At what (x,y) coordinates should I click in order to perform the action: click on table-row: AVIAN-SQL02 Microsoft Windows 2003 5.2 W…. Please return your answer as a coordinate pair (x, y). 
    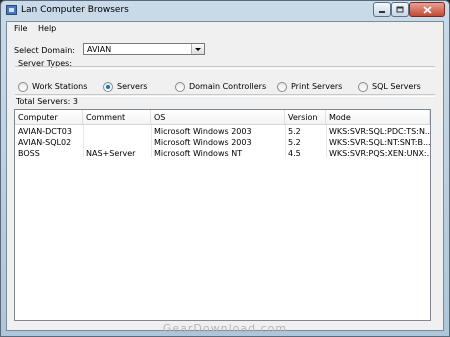
    Looking at the image, I should click on (222, 142).